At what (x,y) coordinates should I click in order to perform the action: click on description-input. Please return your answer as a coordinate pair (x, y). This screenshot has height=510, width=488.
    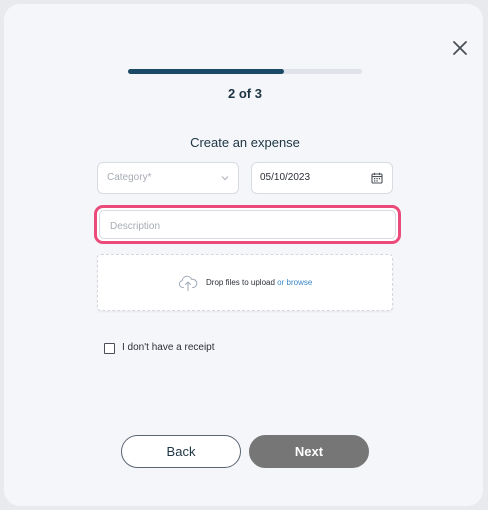
    Looking at the image, I should click on (245, 226).